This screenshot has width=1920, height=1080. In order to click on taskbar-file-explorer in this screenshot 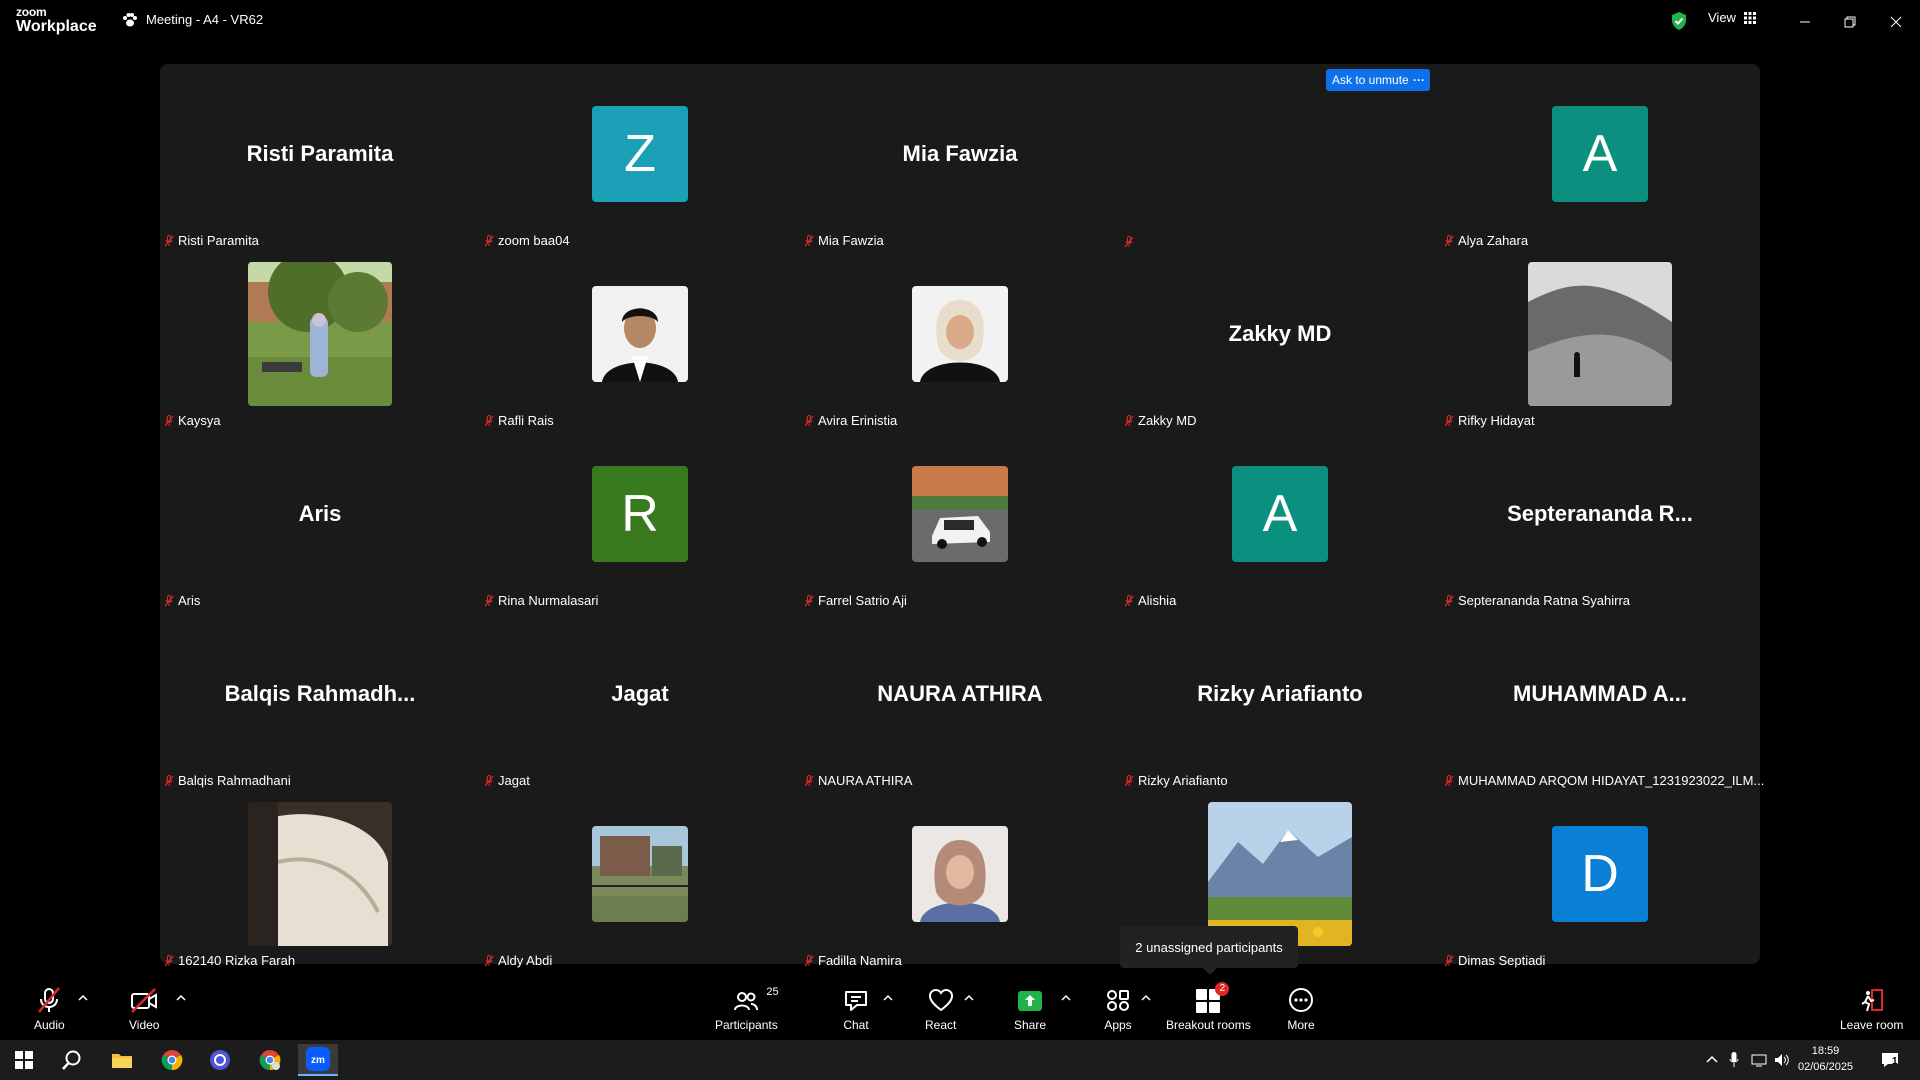, I will do `click(122, 1060)`.